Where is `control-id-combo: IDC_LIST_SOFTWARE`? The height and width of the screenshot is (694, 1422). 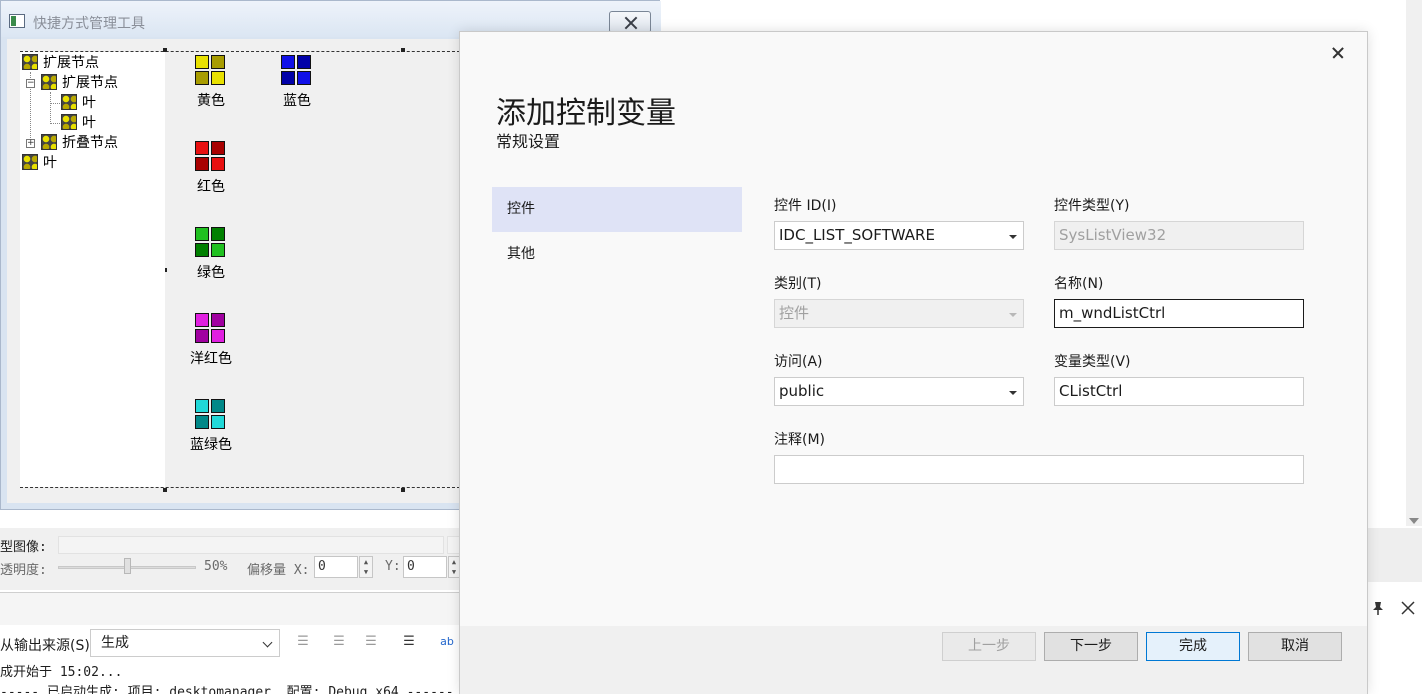
control-id-combo: IDC_LIST_SOFTWARE is located at coordinates (899, 235).